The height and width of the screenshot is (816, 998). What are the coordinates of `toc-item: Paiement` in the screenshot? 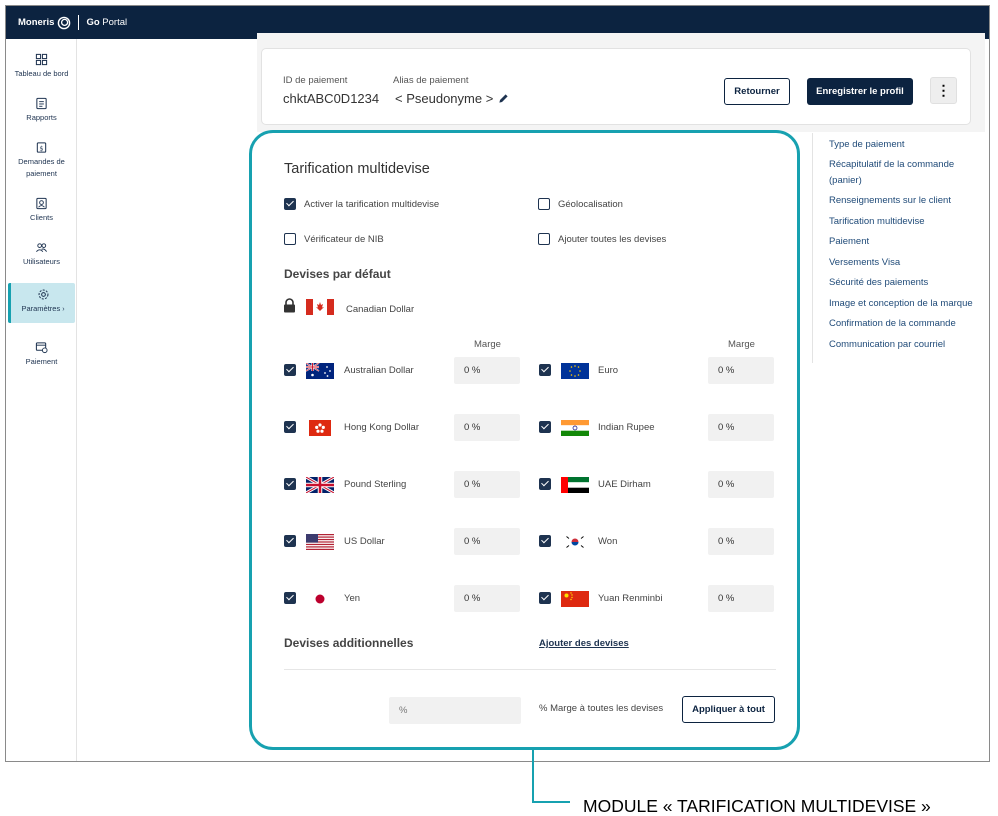 It's located at (904, 242).